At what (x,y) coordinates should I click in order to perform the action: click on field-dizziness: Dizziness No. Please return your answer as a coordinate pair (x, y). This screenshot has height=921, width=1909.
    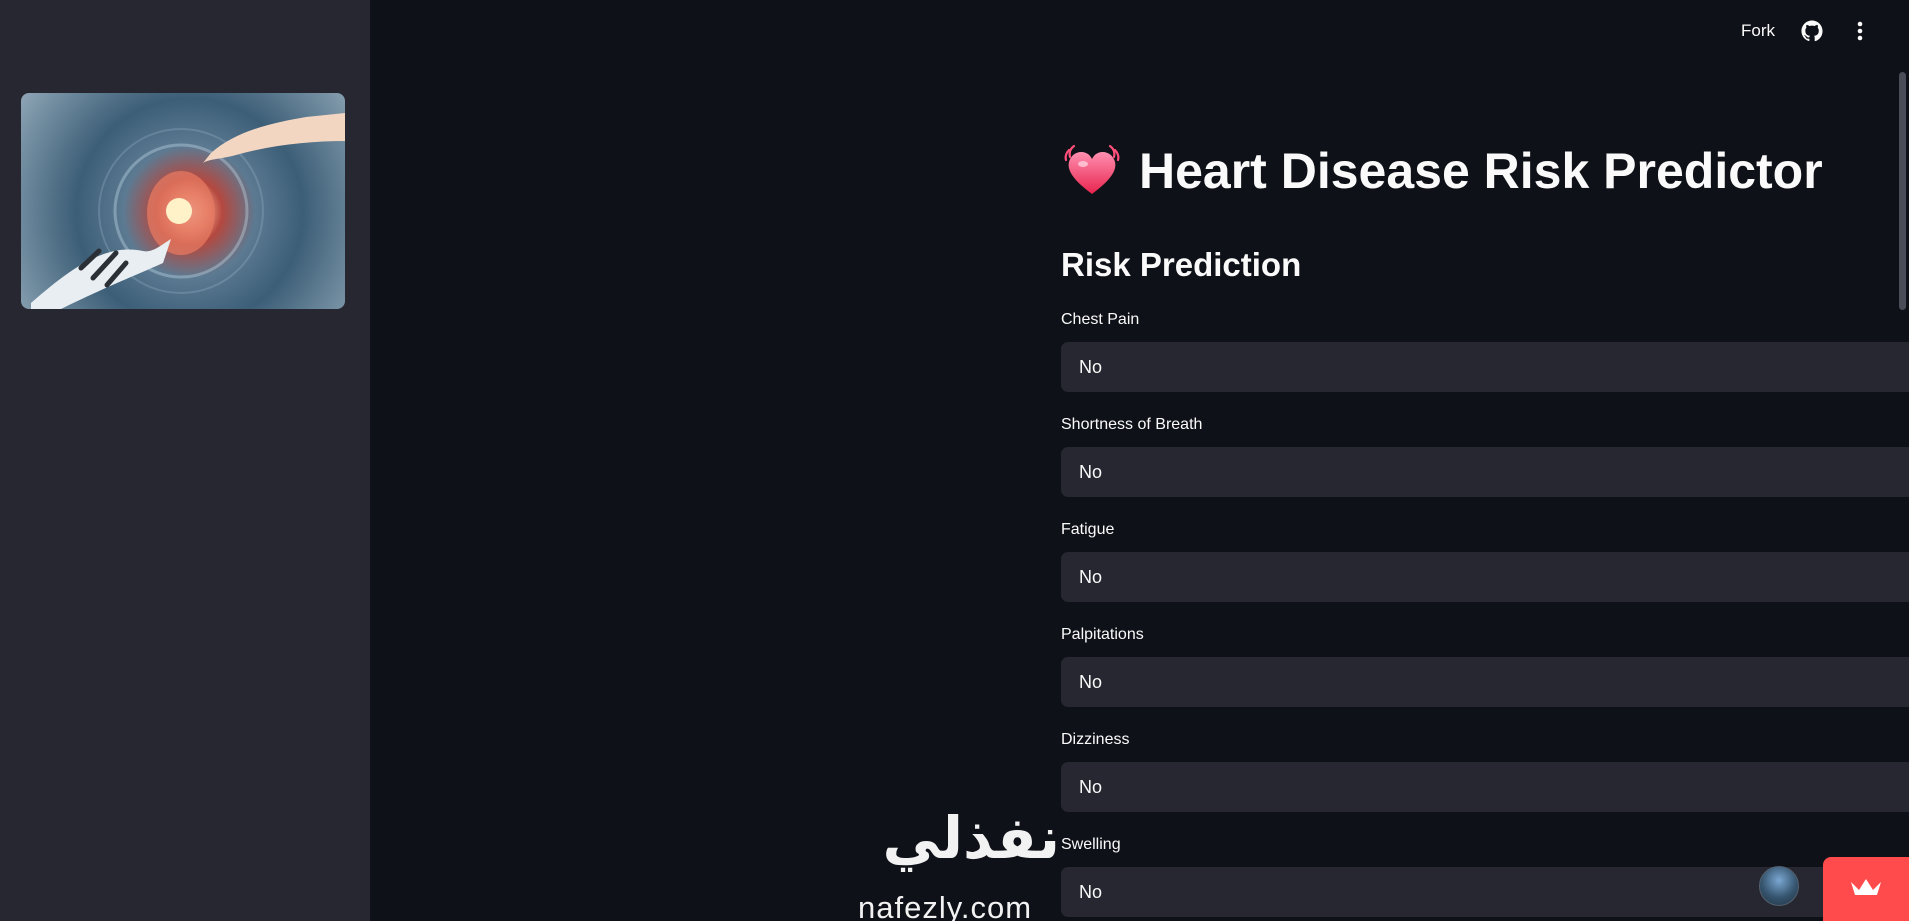
    Looking at the image, I should click on (1485, 771).